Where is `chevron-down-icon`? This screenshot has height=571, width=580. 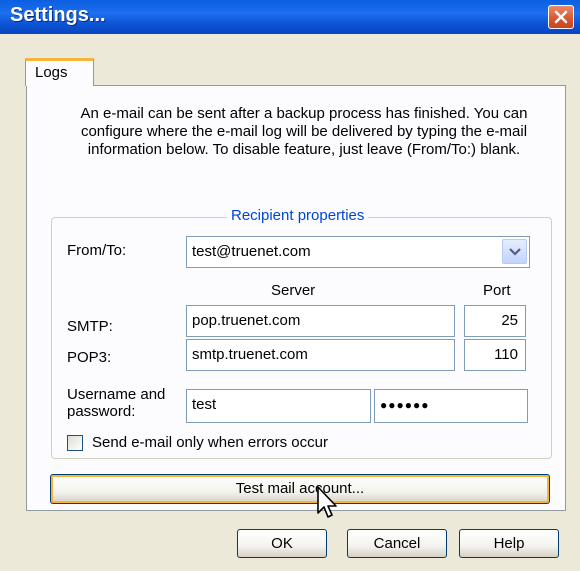
chevron-down-icon is located at coordinates (515, 252).